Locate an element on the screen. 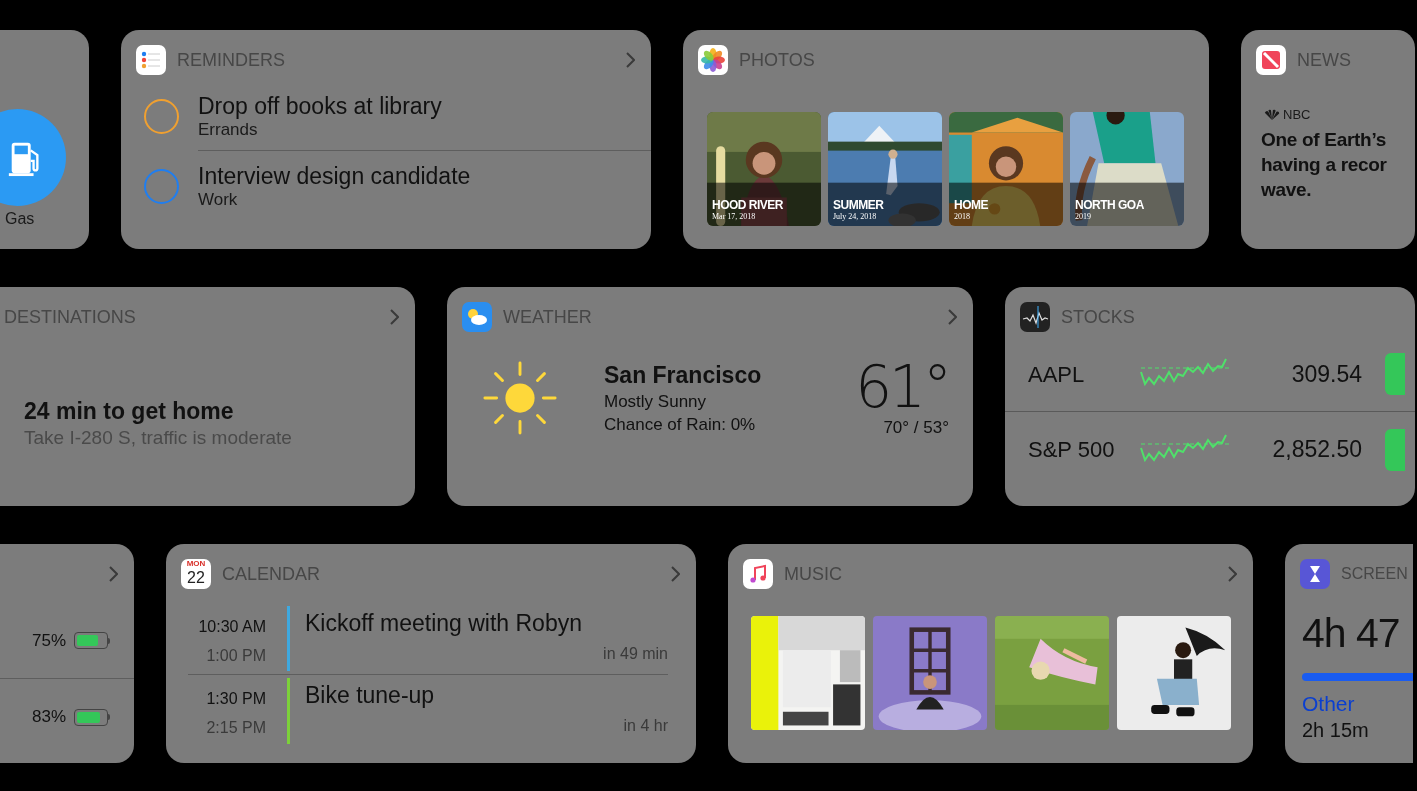 This screenshot has width=1417, height=791. stocks-app-icon is located at coordinates (1035, 317).